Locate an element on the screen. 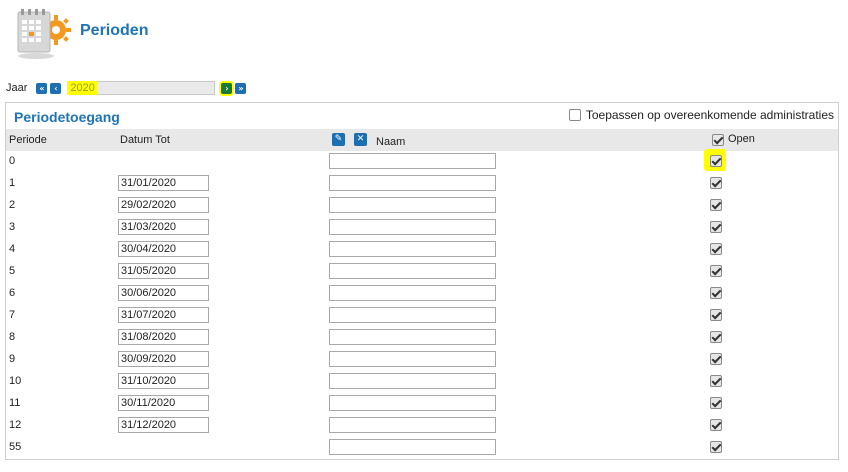 This screenshot has height=472, width=848. table-row: 5 is located at coordinates (422, 272).